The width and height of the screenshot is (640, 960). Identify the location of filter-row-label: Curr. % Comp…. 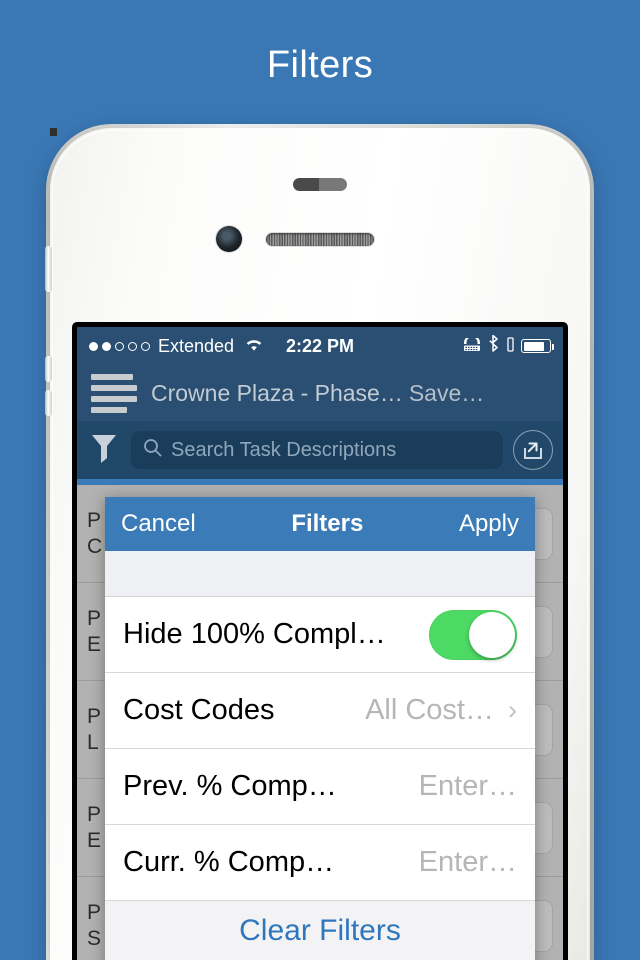
(229, 862).